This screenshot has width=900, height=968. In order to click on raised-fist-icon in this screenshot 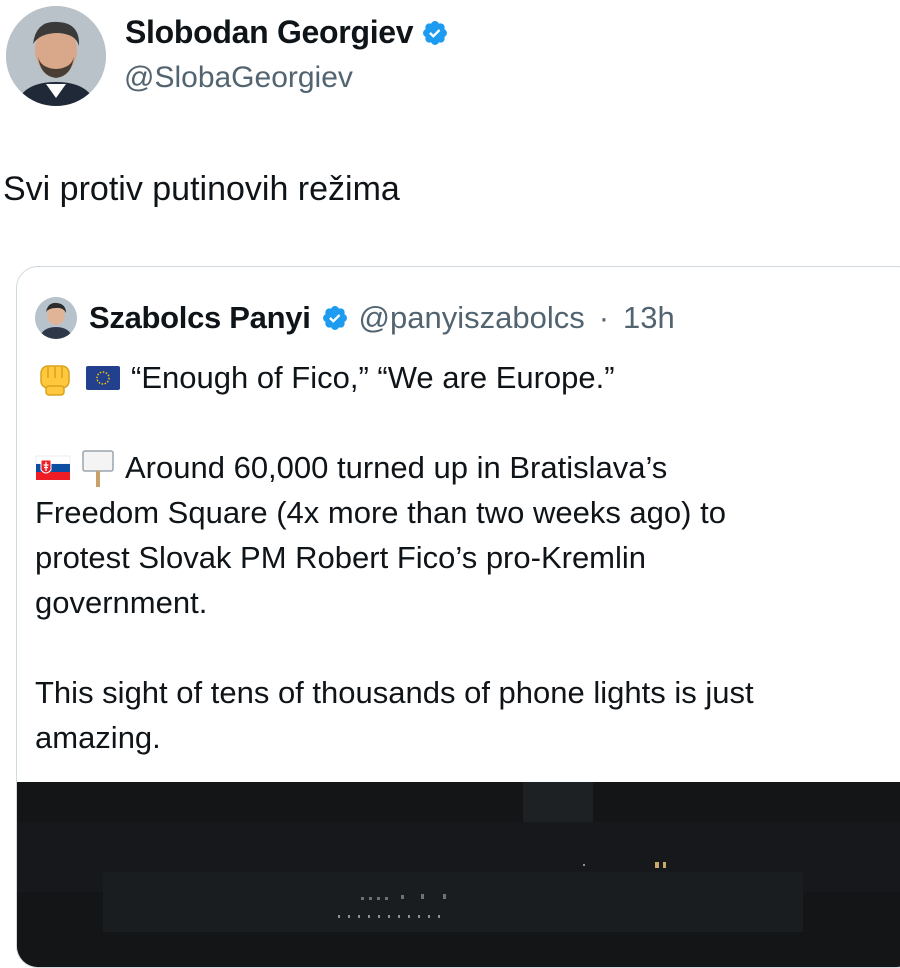, I will do `click(55, 380)`.